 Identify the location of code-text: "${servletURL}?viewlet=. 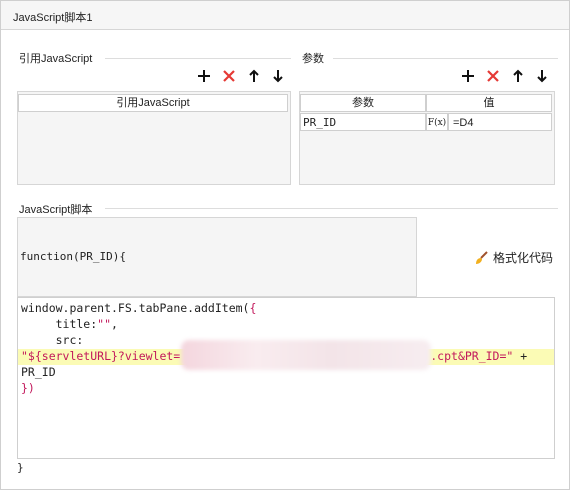
(101, 356).